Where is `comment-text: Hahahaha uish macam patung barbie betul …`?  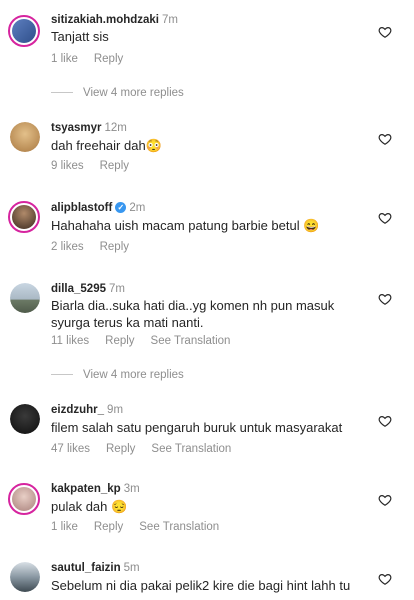
comment-text: Hahahaha uish macam patung barbie betul … is located at coordinates (185, 225).